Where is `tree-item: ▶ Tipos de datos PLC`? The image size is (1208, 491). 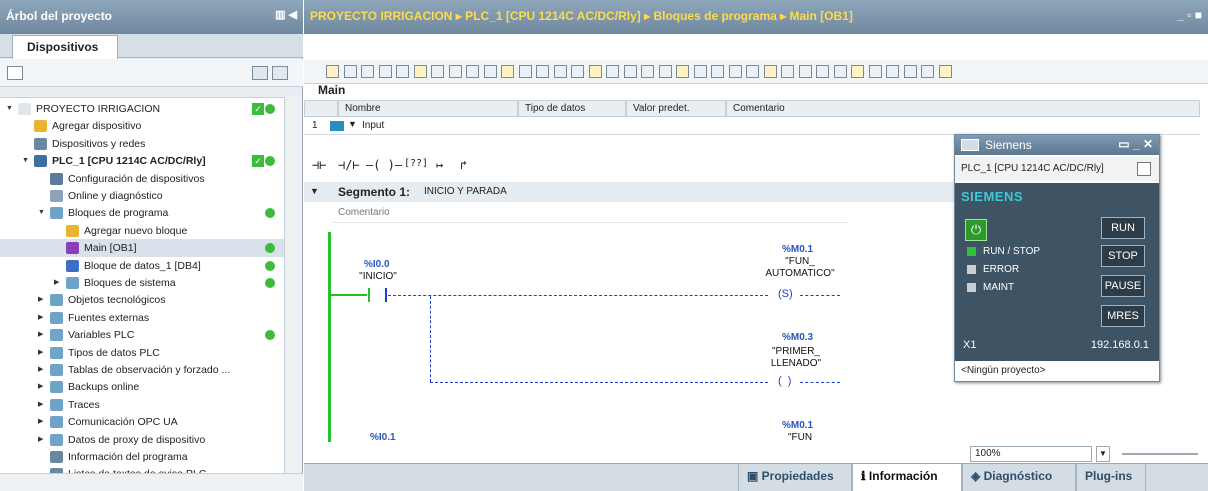 tree-item: ▶ Tipos de datos PLC is located at coordinates (142, 353).